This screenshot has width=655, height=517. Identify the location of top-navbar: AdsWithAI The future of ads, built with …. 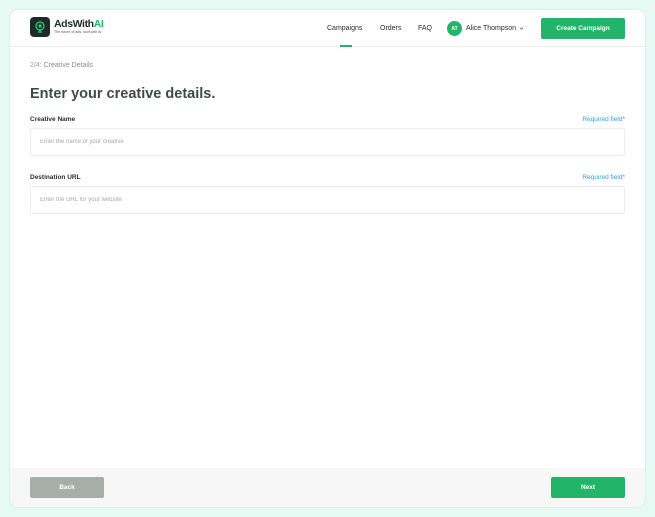
(327, 28).